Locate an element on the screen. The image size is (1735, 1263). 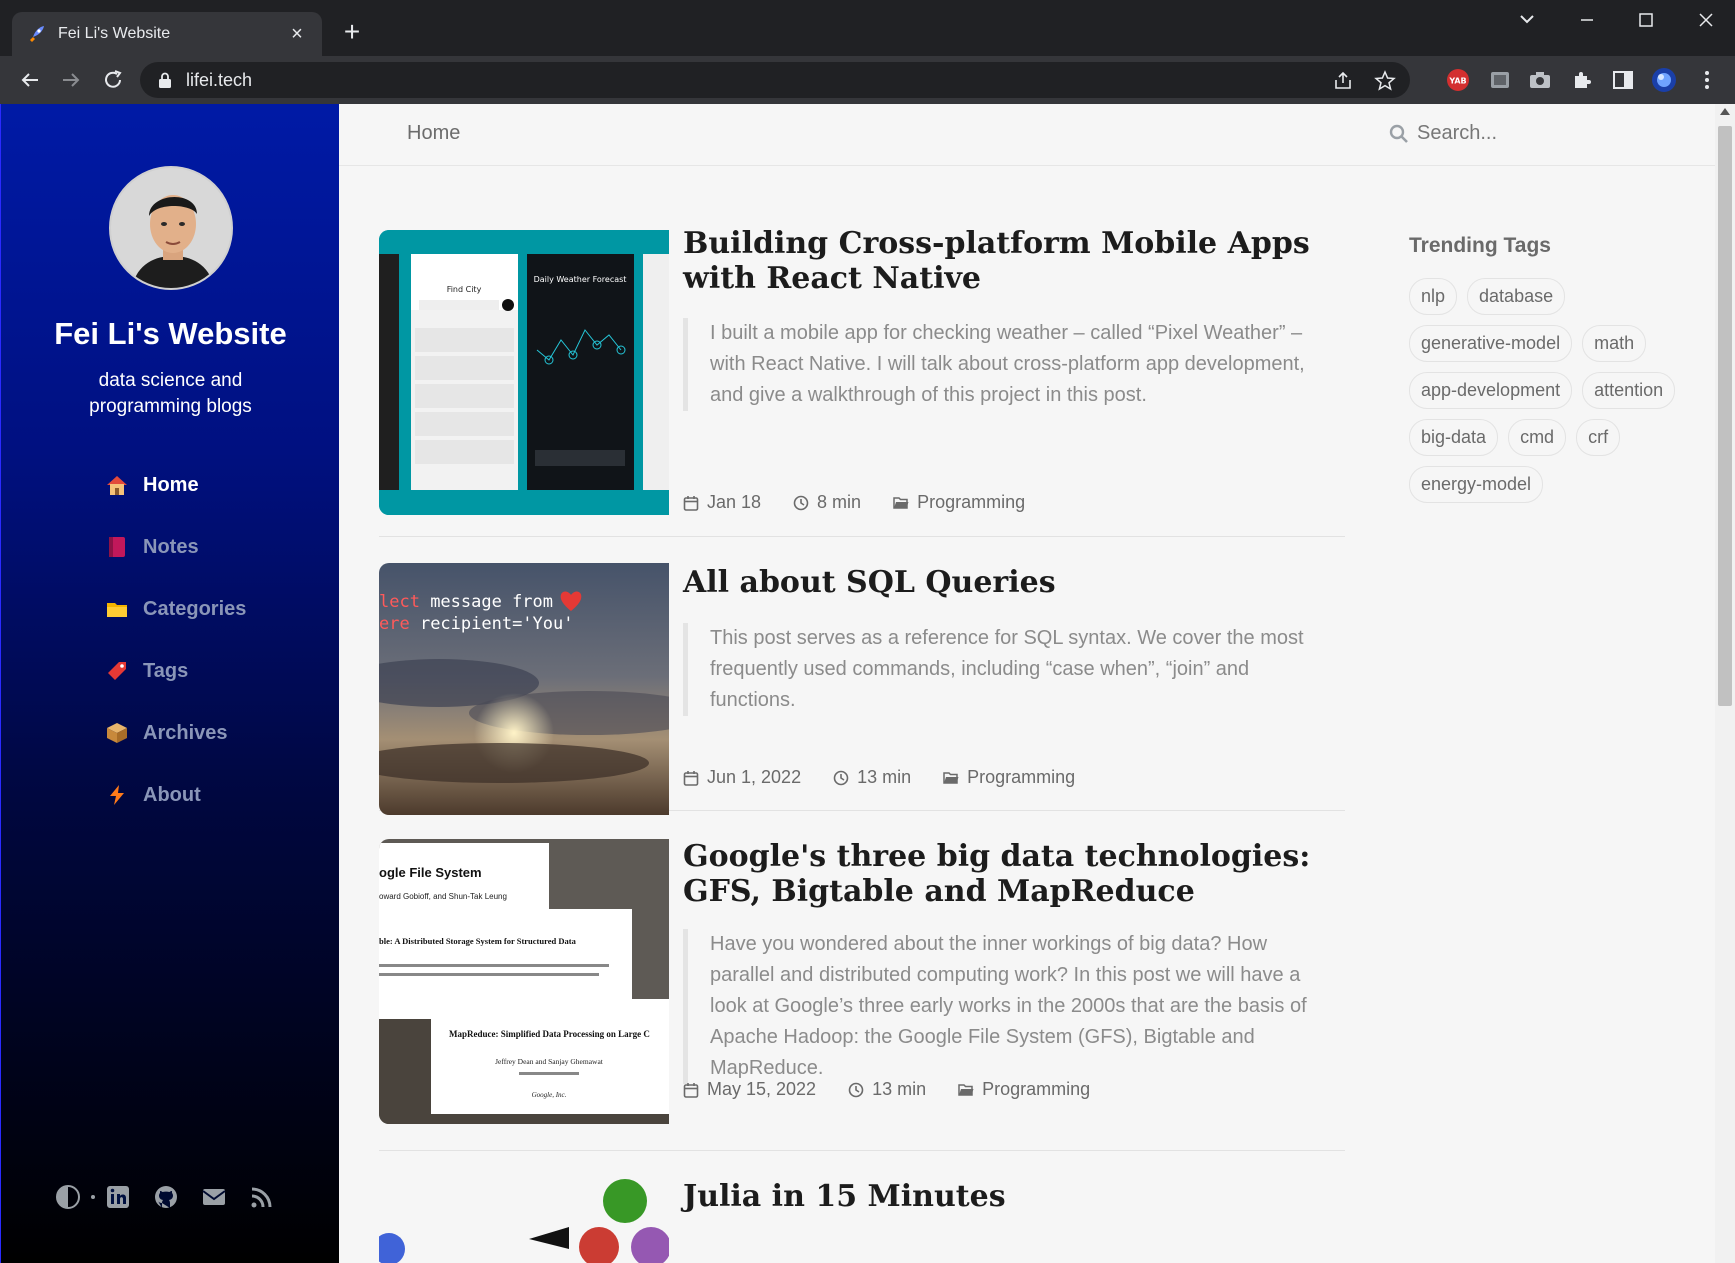
post-date: Jun 1, 2022 is located at coordinates (742, 777).